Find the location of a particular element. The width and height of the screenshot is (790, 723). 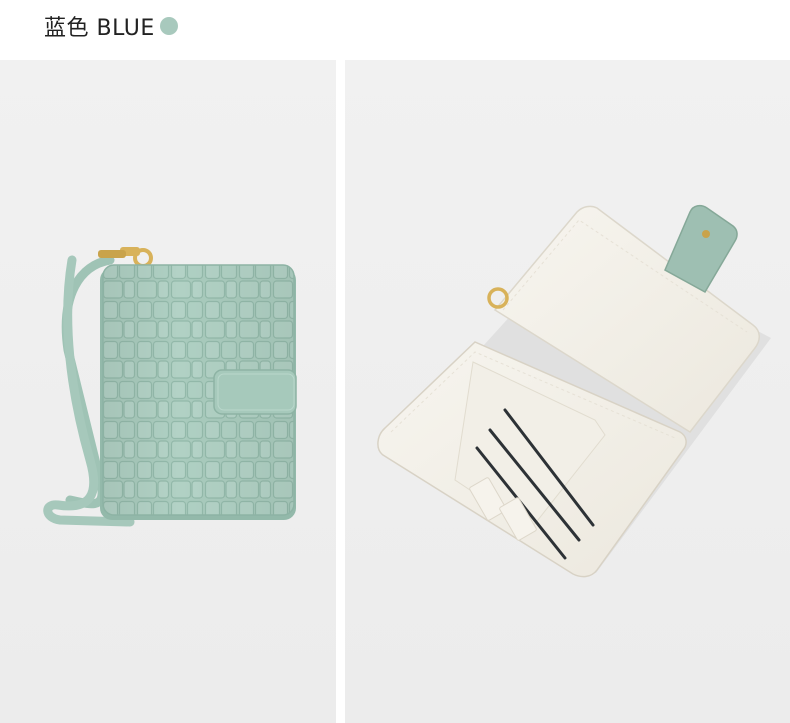

color-label: 蓝色 BLUE is located at coordinates (99, 28).